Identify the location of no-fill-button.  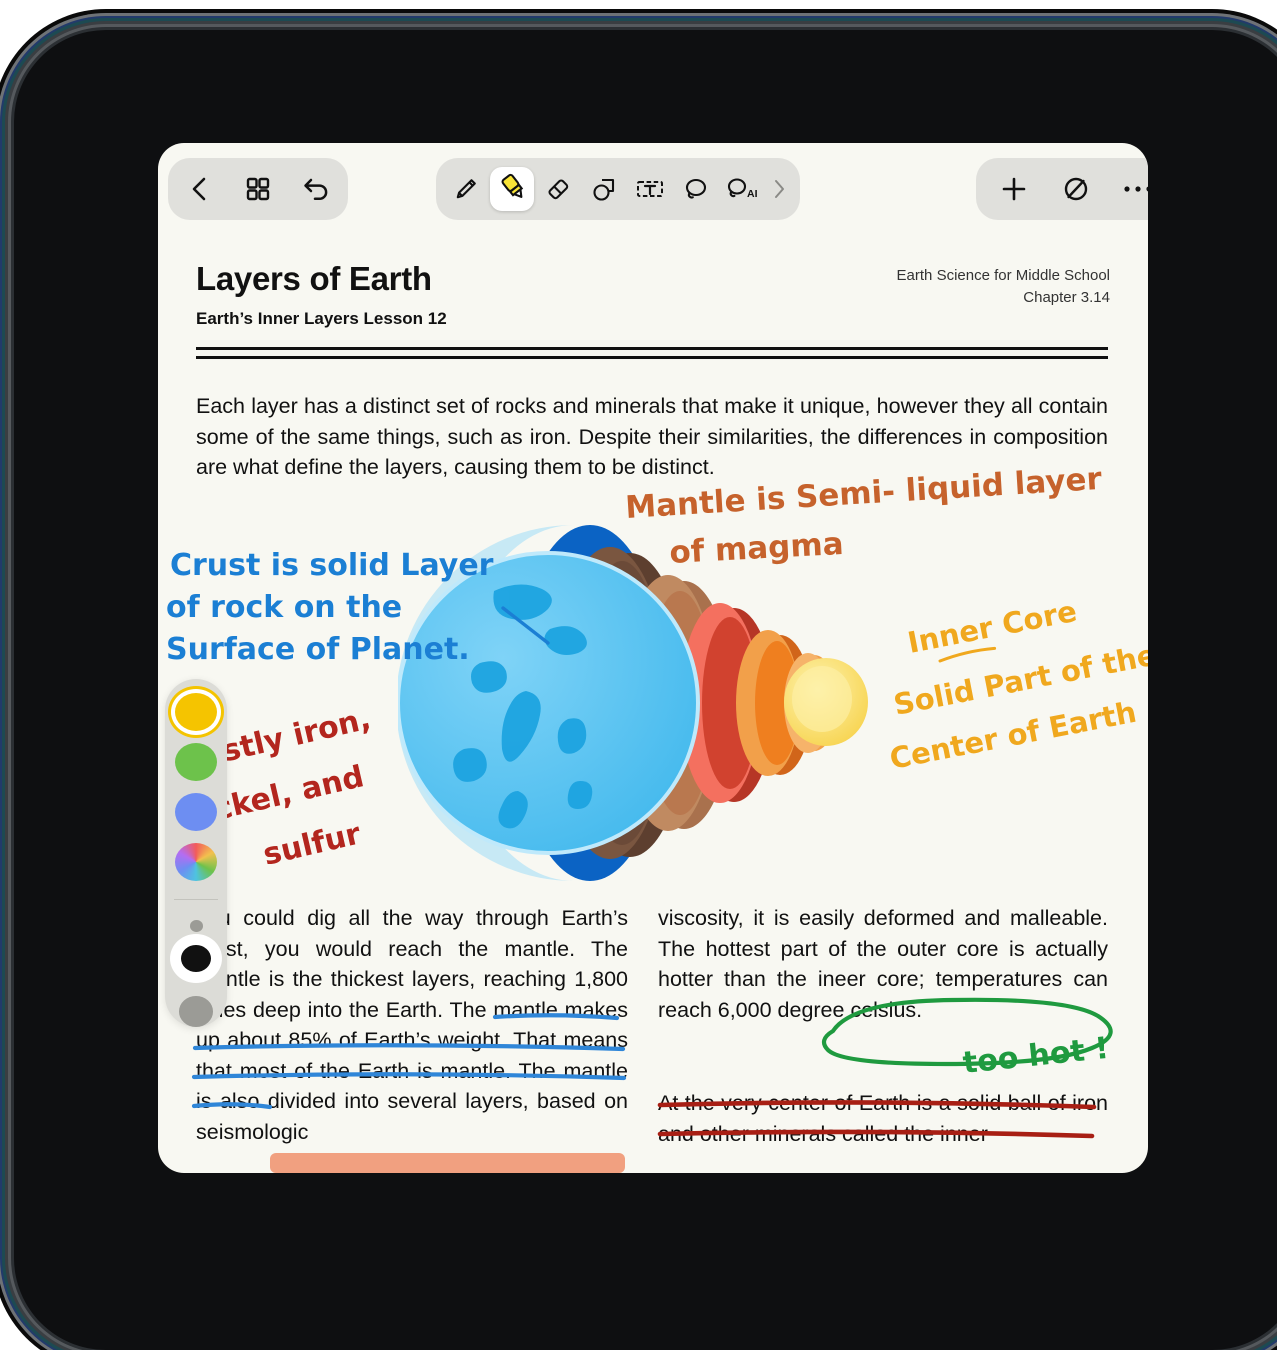
(1076, 189).